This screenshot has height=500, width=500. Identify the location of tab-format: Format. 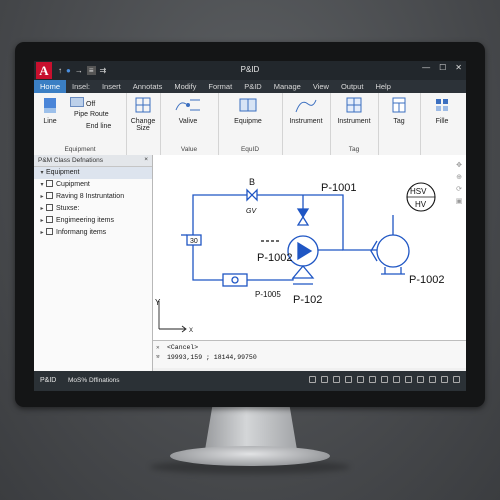
(220, 86).